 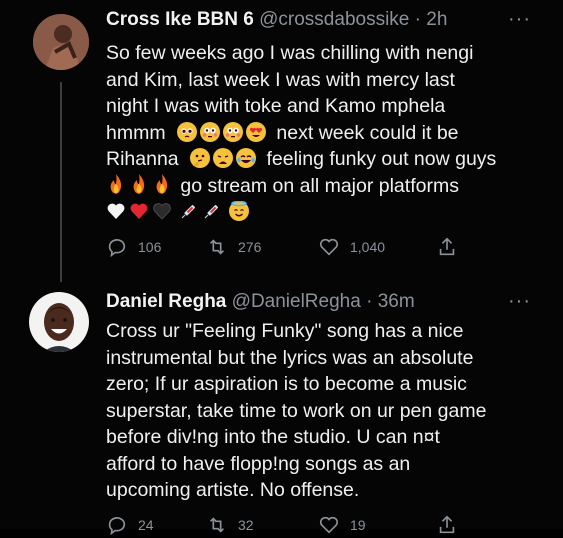 I want to click on text-segment: go stream on all major platforms, so click(x=319, y=185).